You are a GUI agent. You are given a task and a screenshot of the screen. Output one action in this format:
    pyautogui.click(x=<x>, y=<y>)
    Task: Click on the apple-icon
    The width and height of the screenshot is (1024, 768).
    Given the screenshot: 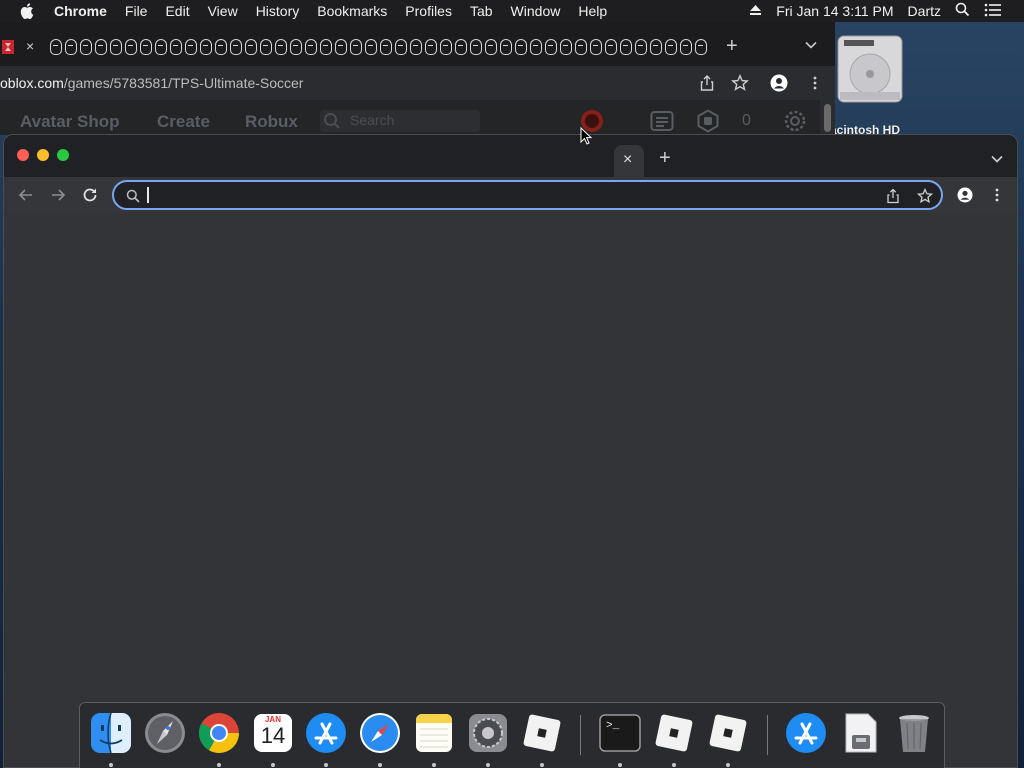 What is the action you would take?
    pyautogui.click(x=28, y=11)
    